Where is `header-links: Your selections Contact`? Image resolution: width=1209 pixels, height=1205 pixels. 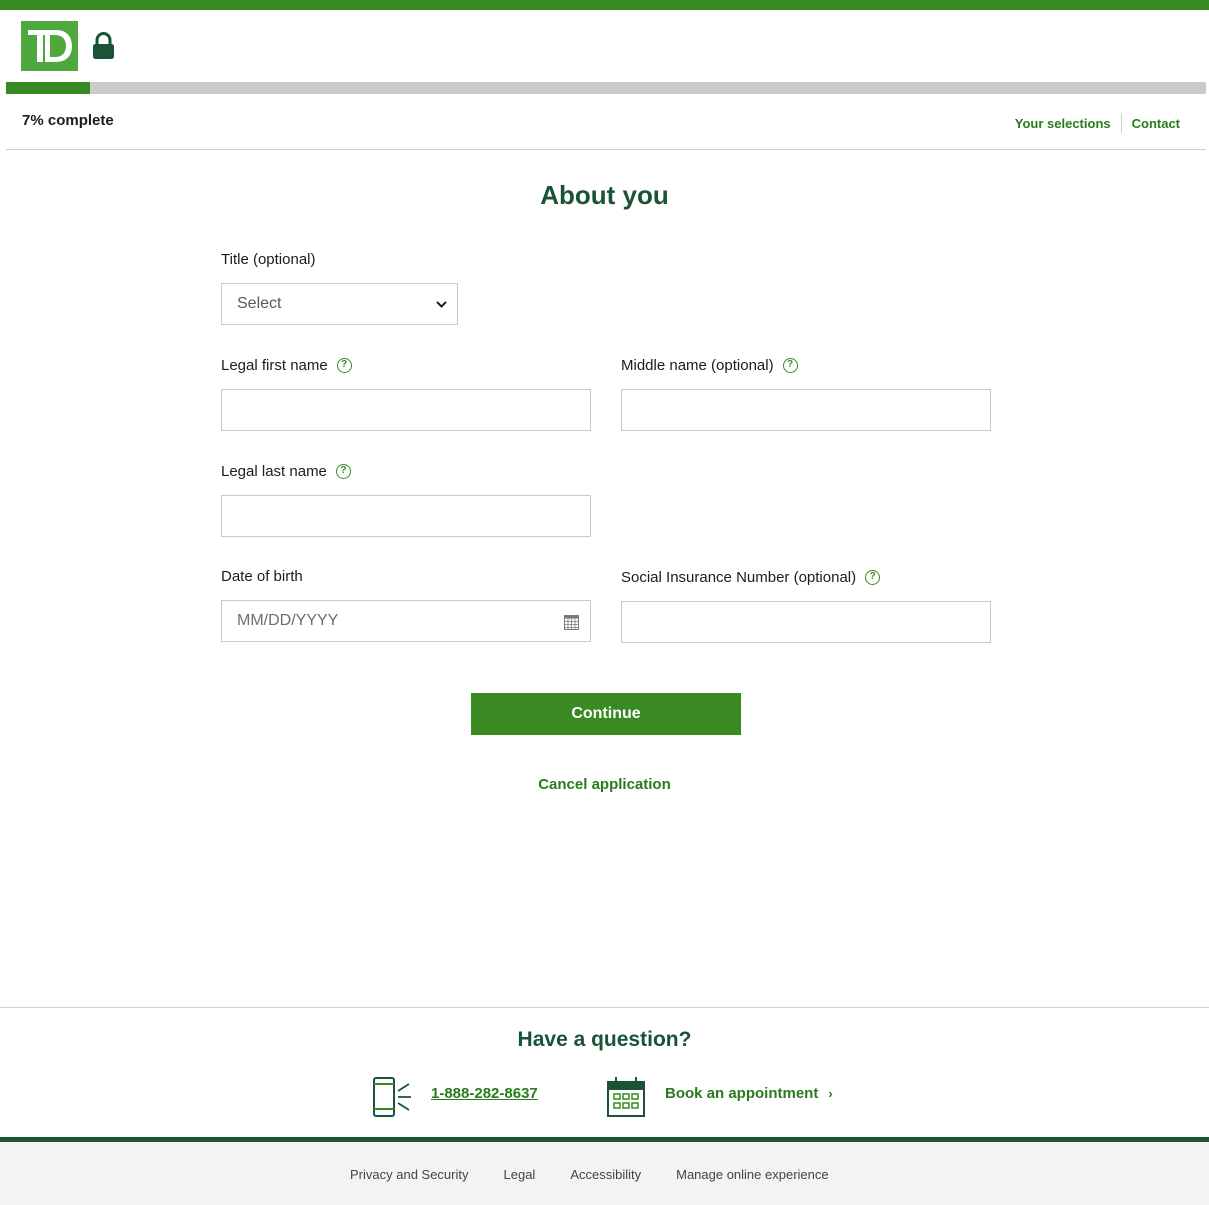 header-links: Your selections Contact is located at coordinates (1097, 123).